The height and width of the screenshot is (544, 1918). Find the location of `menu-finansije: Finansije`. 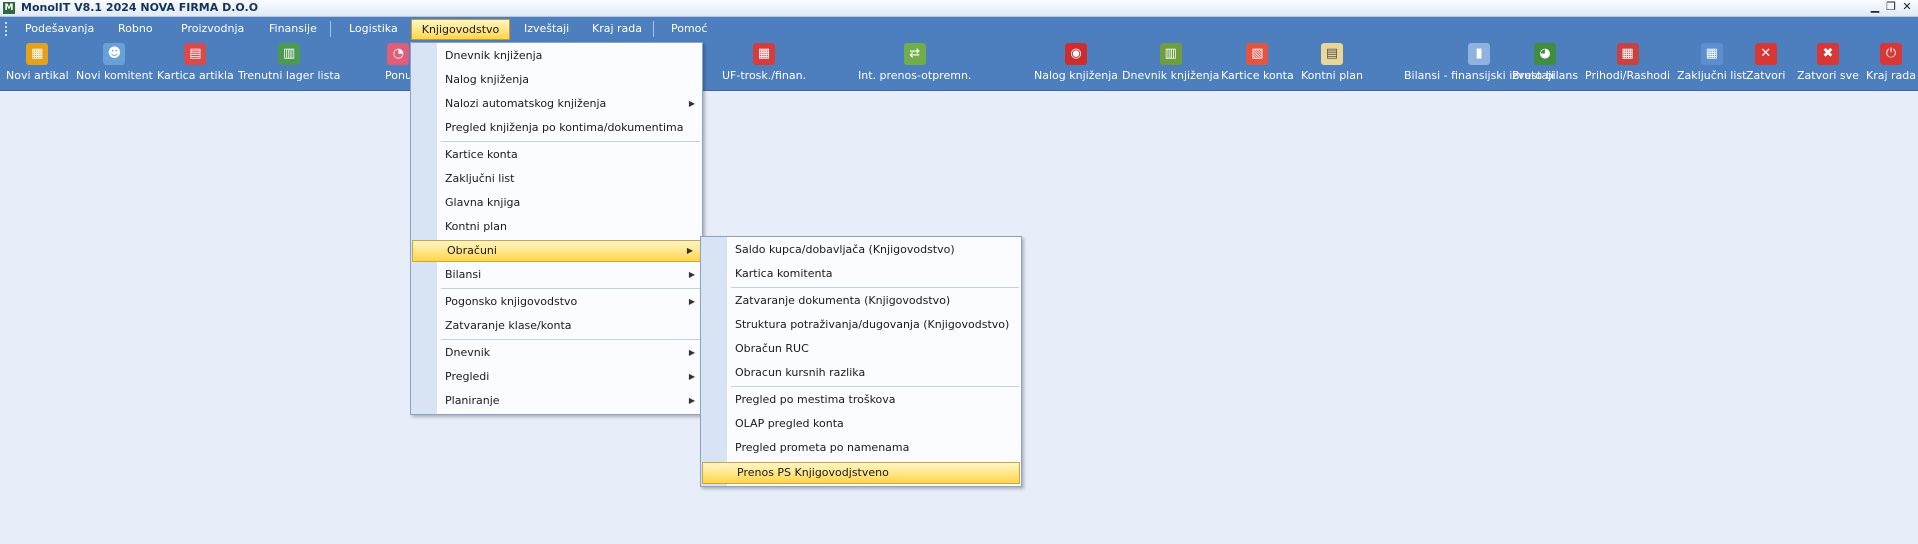

menu-finansije: Finansije is located at coordinates (293, 29).